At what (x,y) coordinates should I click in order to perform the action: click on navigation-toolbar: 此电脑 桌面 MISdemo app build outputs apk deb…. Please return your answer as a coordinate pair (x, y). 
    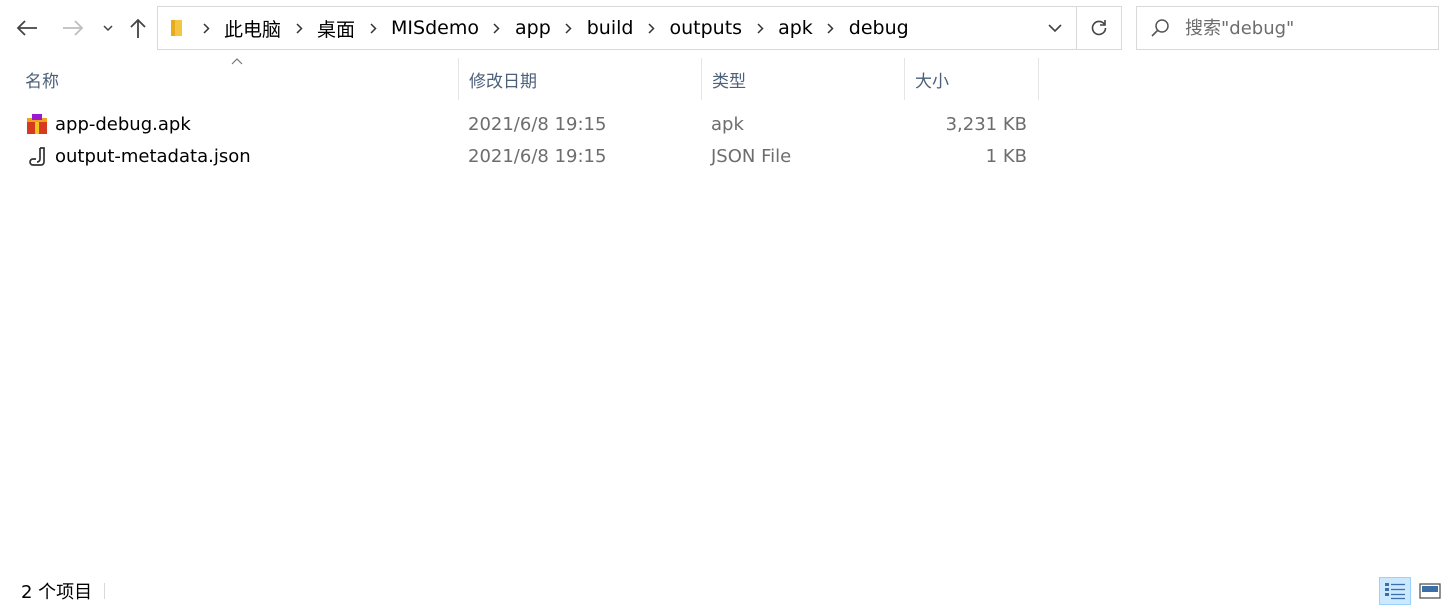
    Looking at the image, I should click on (726, 29).